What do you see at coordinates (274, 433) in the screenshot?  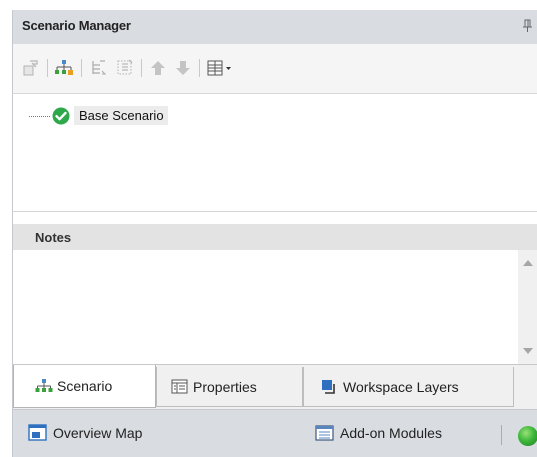 I see `status-bar: Overview Map Add-on Modules` at bounding box center [274, 433].